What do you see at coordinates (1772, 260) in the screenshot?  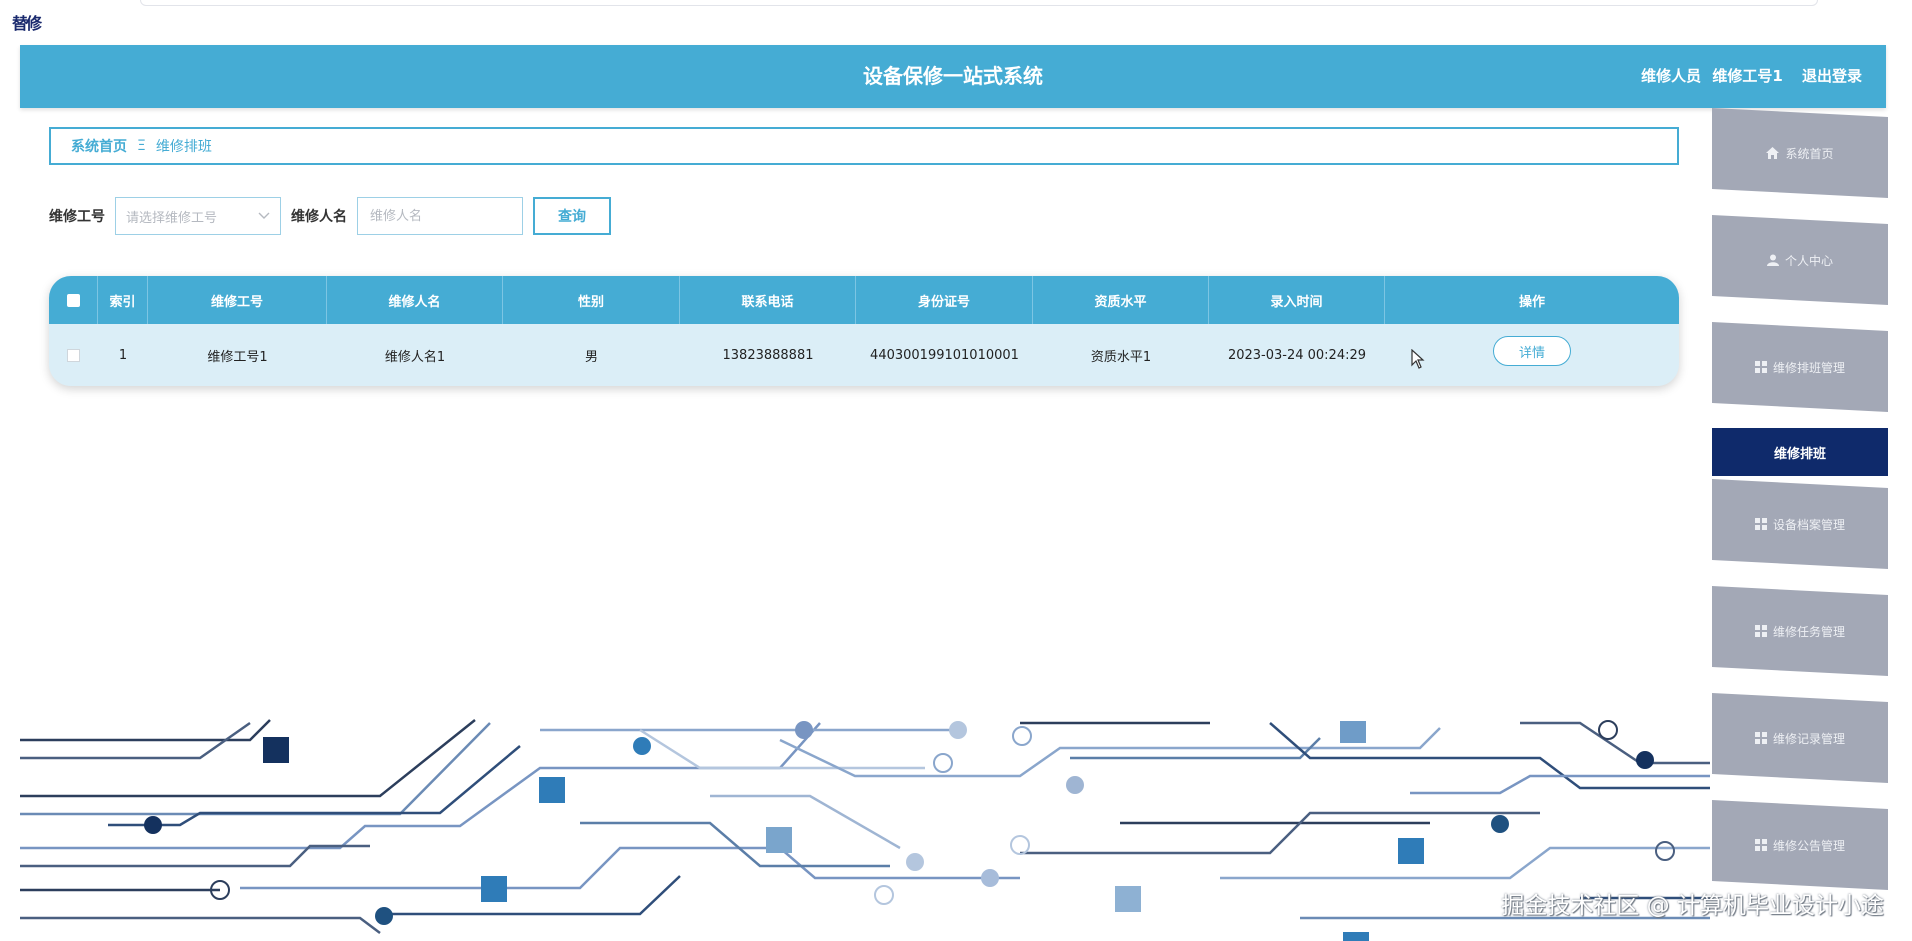 I see `user-icon` at bounding box center [1772, 260].